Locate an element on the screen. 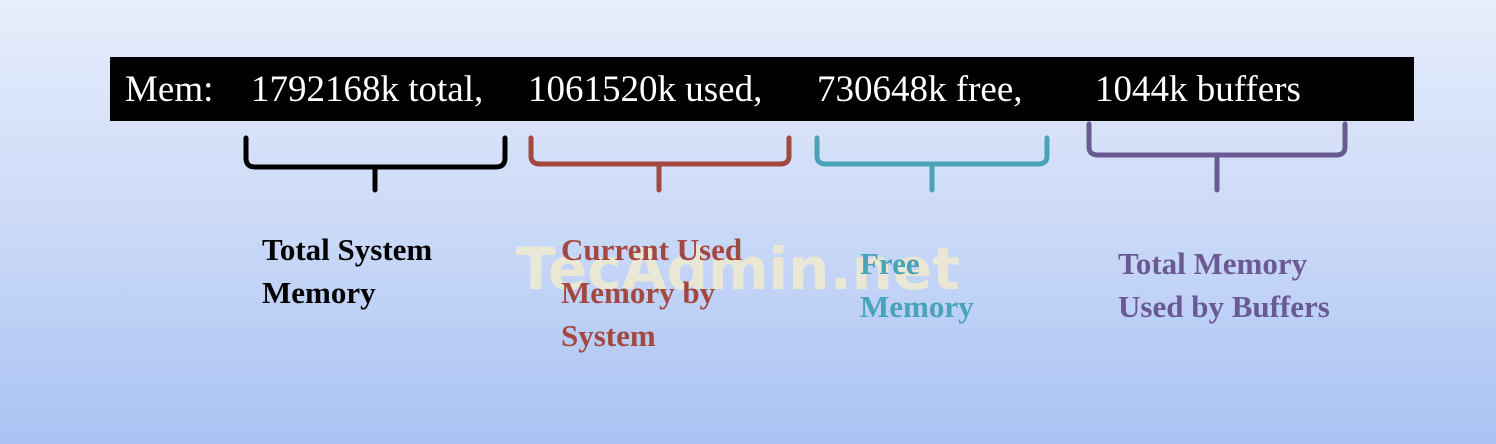 The width and height of the screenshot is (1496, 444). buffers-label: Total Memory Used by Buffers is located at coordinates (1224, 285).